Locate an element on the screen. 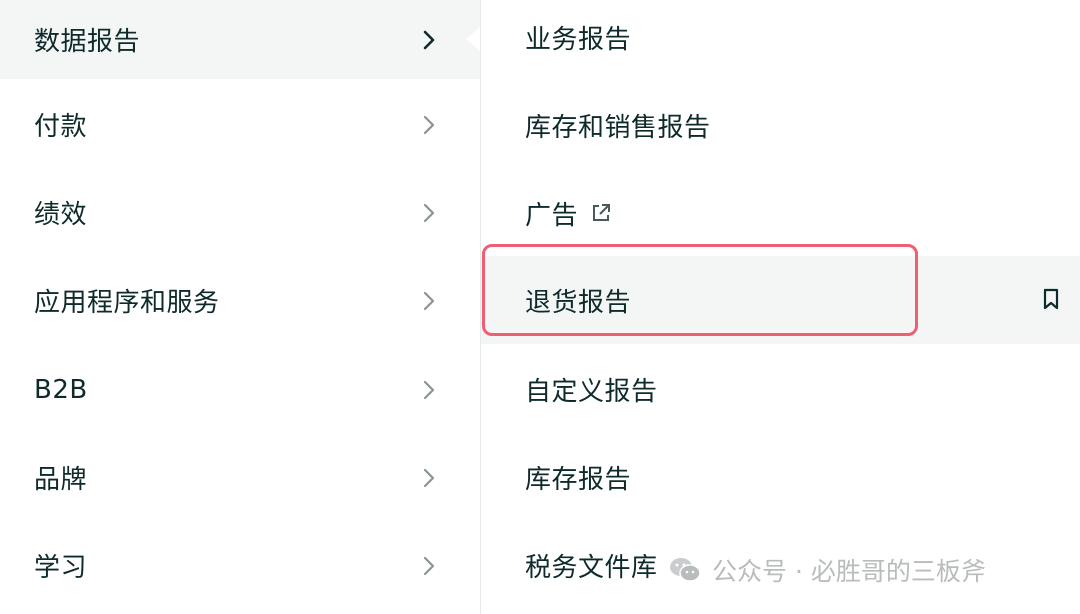 Image resolution: width=1080 pixels, height=614 pixels. submenu-item-label: 税务文件库 is located at coordinates (591, 567).